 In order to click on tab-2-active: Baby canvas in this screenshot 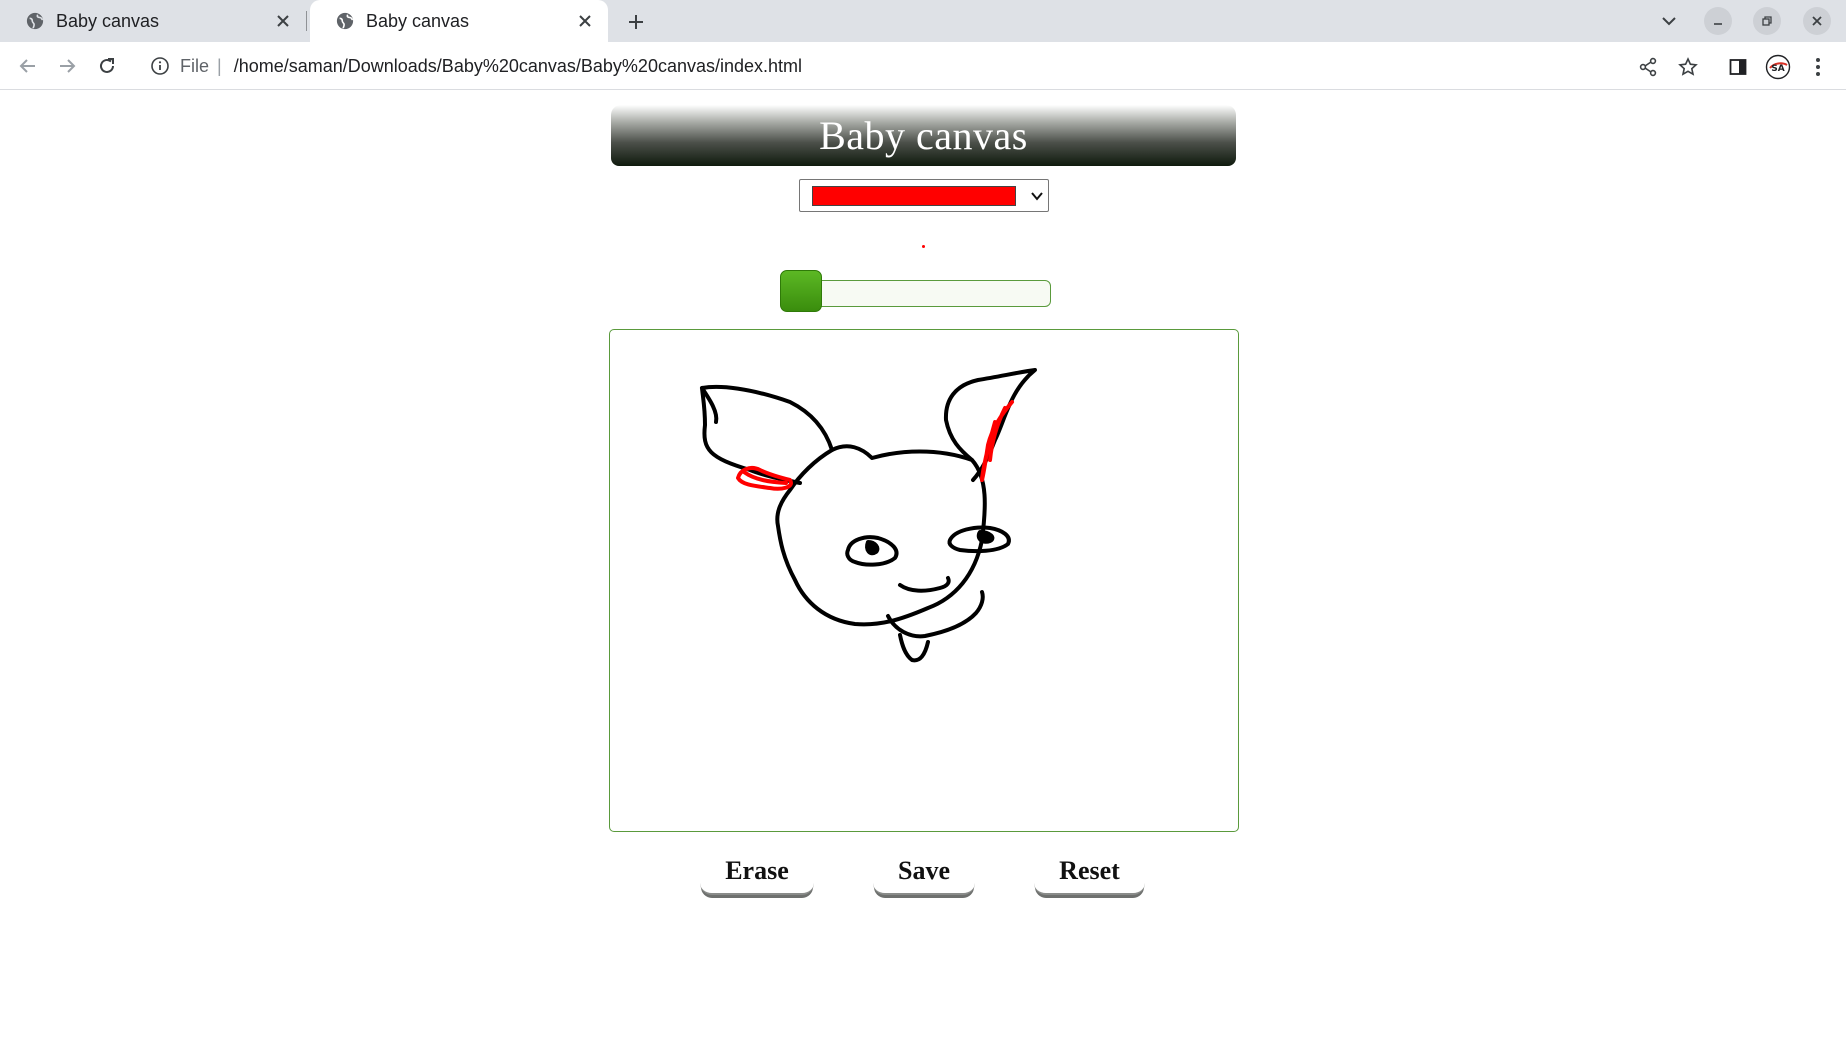, I will do `click(459, 21)`.